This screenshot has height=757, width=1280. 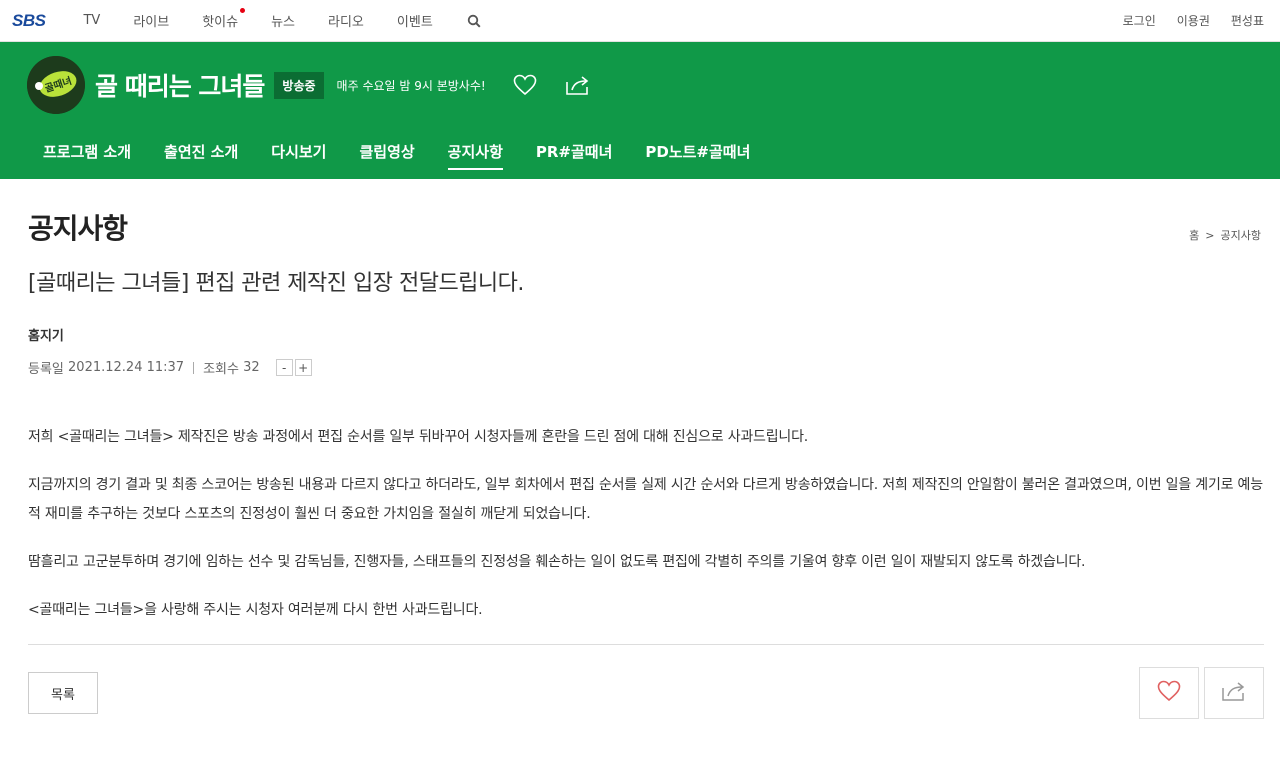 I want to click on notice-meta: 등록일 2021.12.24 11:37 조회수 32 - +, so click(x=646, y=367).